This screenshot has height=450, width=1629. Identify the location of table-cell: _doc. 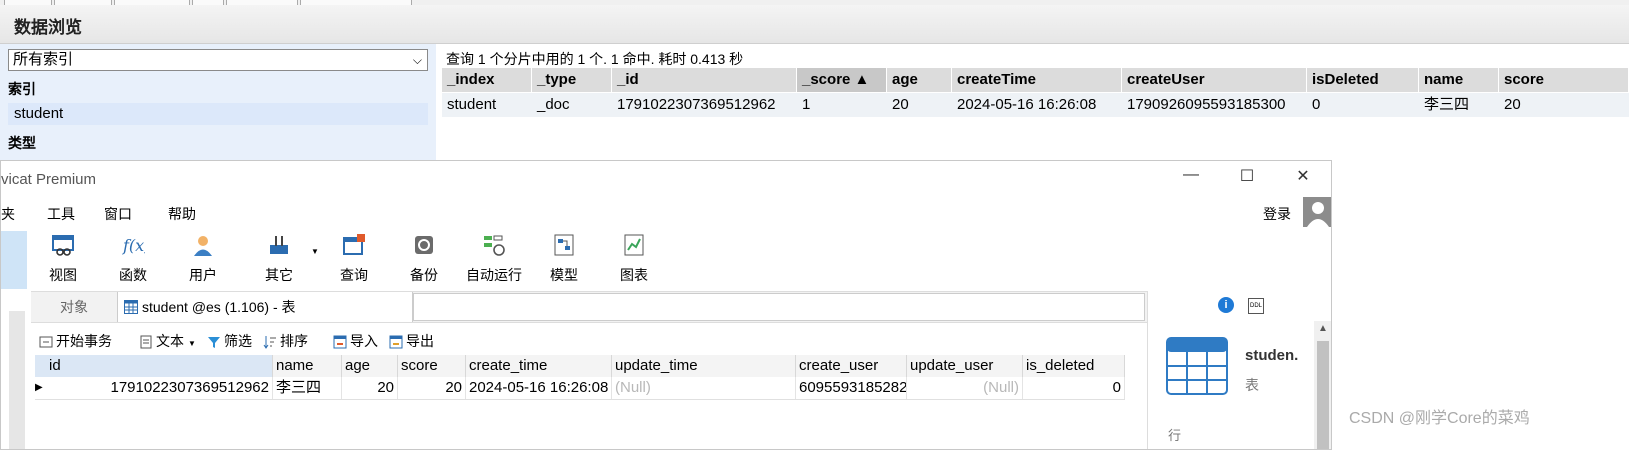
(553, 104).